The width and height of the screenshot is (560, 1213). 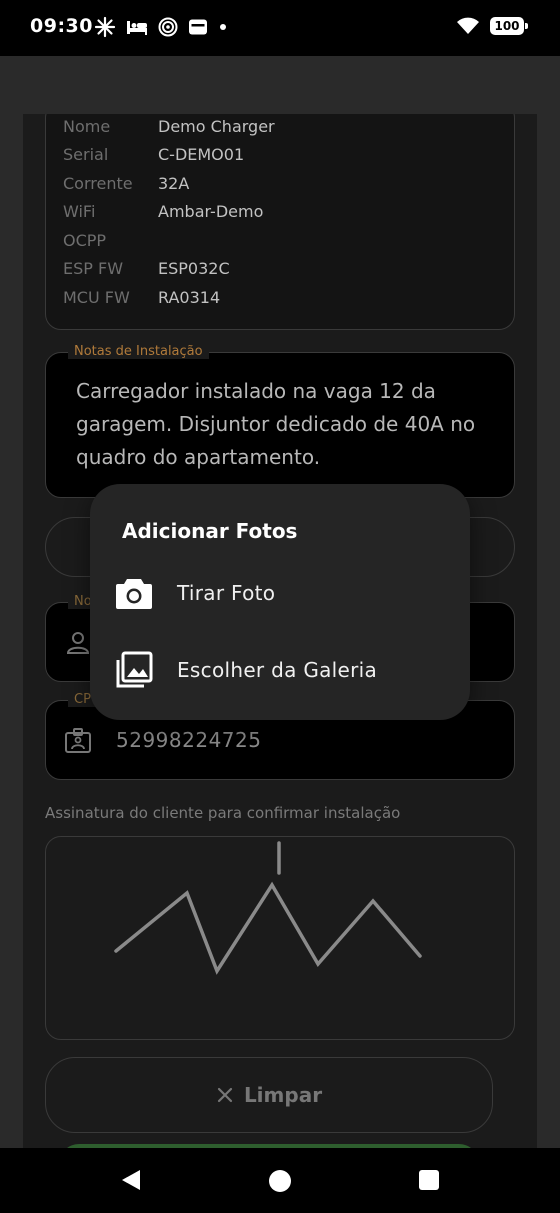 I want to click on scrim-right, so click(x=548, y=631).